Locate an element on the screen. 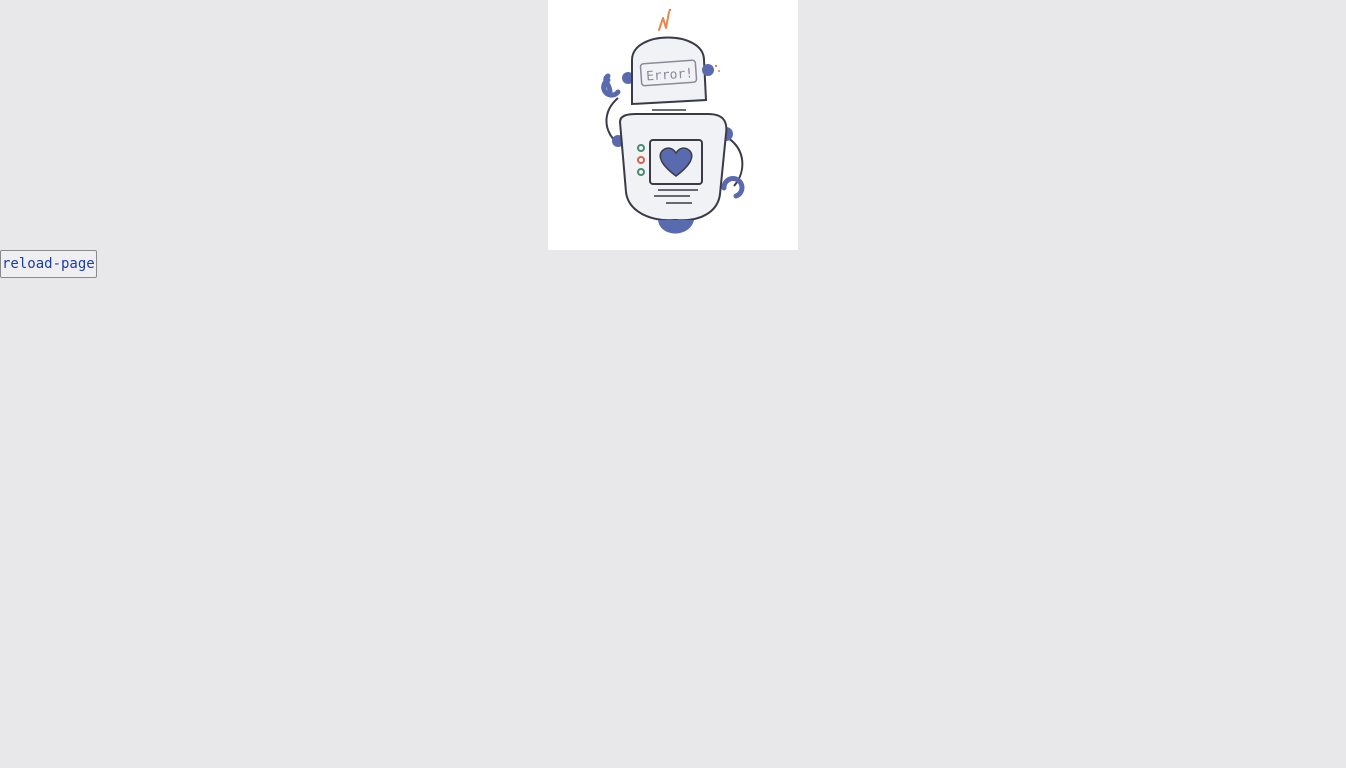 The height and width of the screenshot is (768, 1346). spark-icon is located at coordinates (664, 21).